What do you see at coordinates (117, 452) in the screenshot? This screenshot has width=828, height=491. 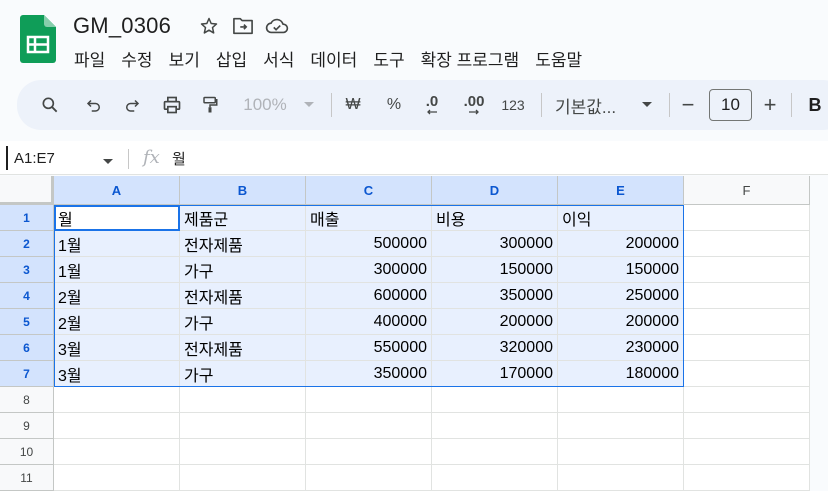 I see `cell-a10` at bounding box center [117, 452].